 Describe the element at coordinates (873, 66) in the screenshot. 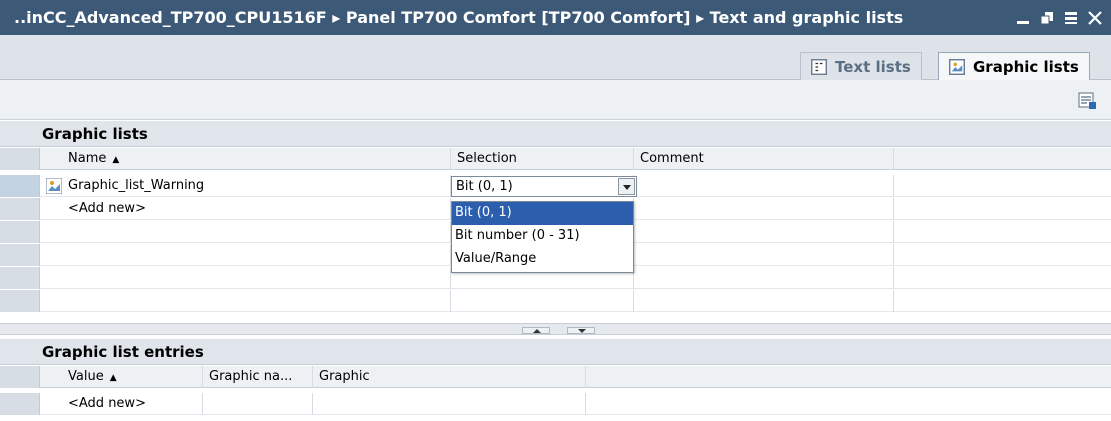

I see `tab-label: Text lists` at that location.